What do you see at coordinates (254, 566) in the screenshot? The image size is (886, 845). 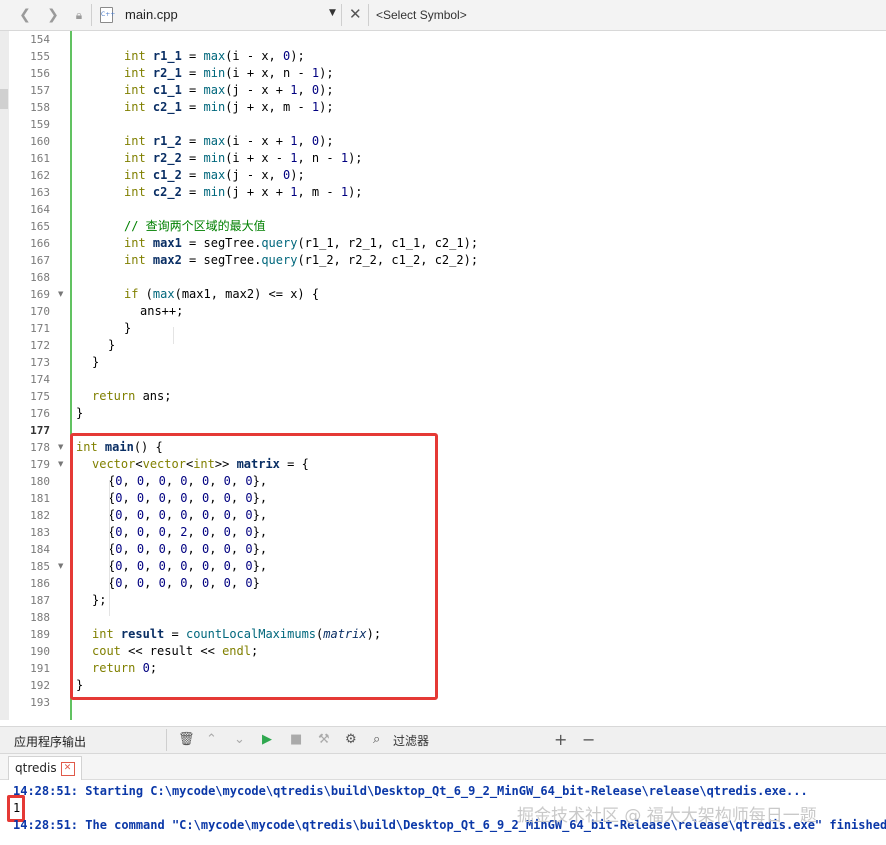 I see `main-function-highlight` at bounding box center [254, 566].